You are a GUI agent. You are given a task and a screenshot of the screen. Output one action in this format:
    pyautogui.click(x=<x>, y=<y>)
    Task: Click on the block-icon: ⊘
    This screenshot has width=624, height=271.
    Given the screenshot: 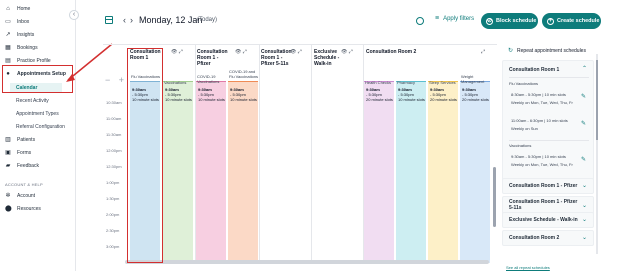 What is the action you would take?
    pyautogui.click(x=489, y=21)
    